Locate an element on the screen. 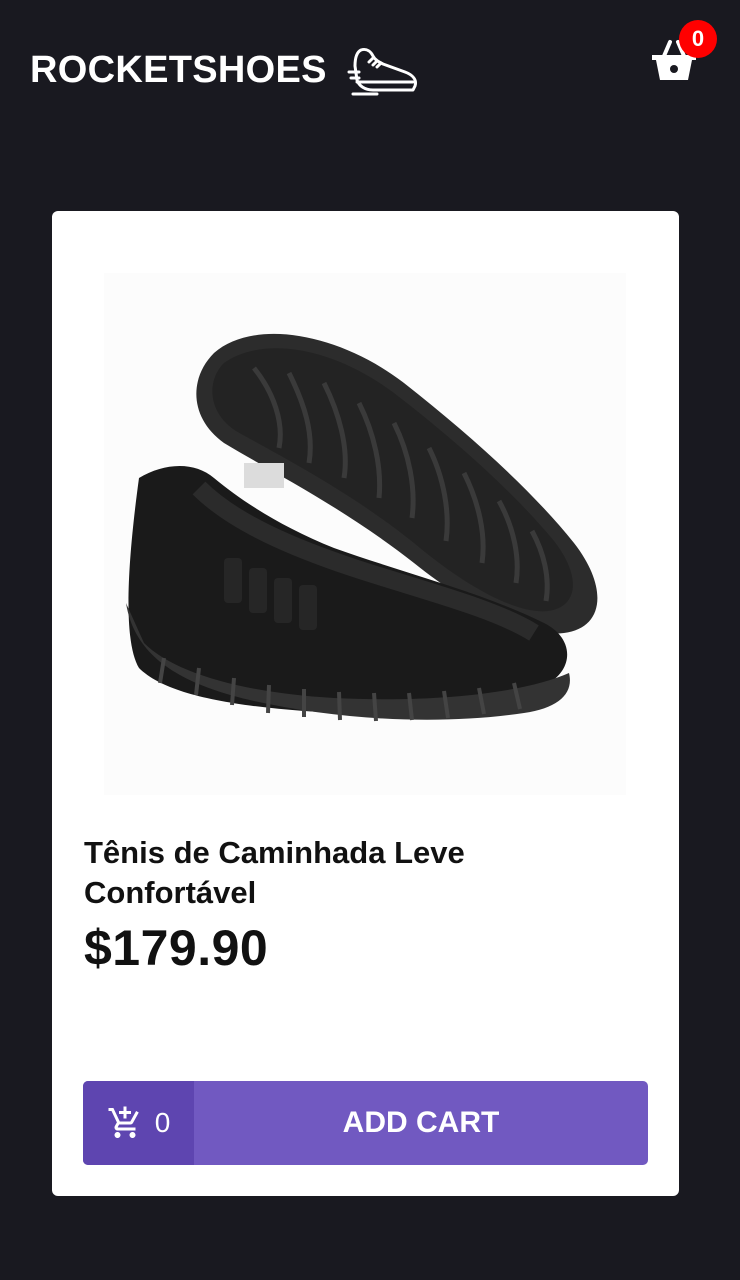 The height and width of the screenshot is (1280, 740). cart-button: 0 is located at coordinates (684, 55).